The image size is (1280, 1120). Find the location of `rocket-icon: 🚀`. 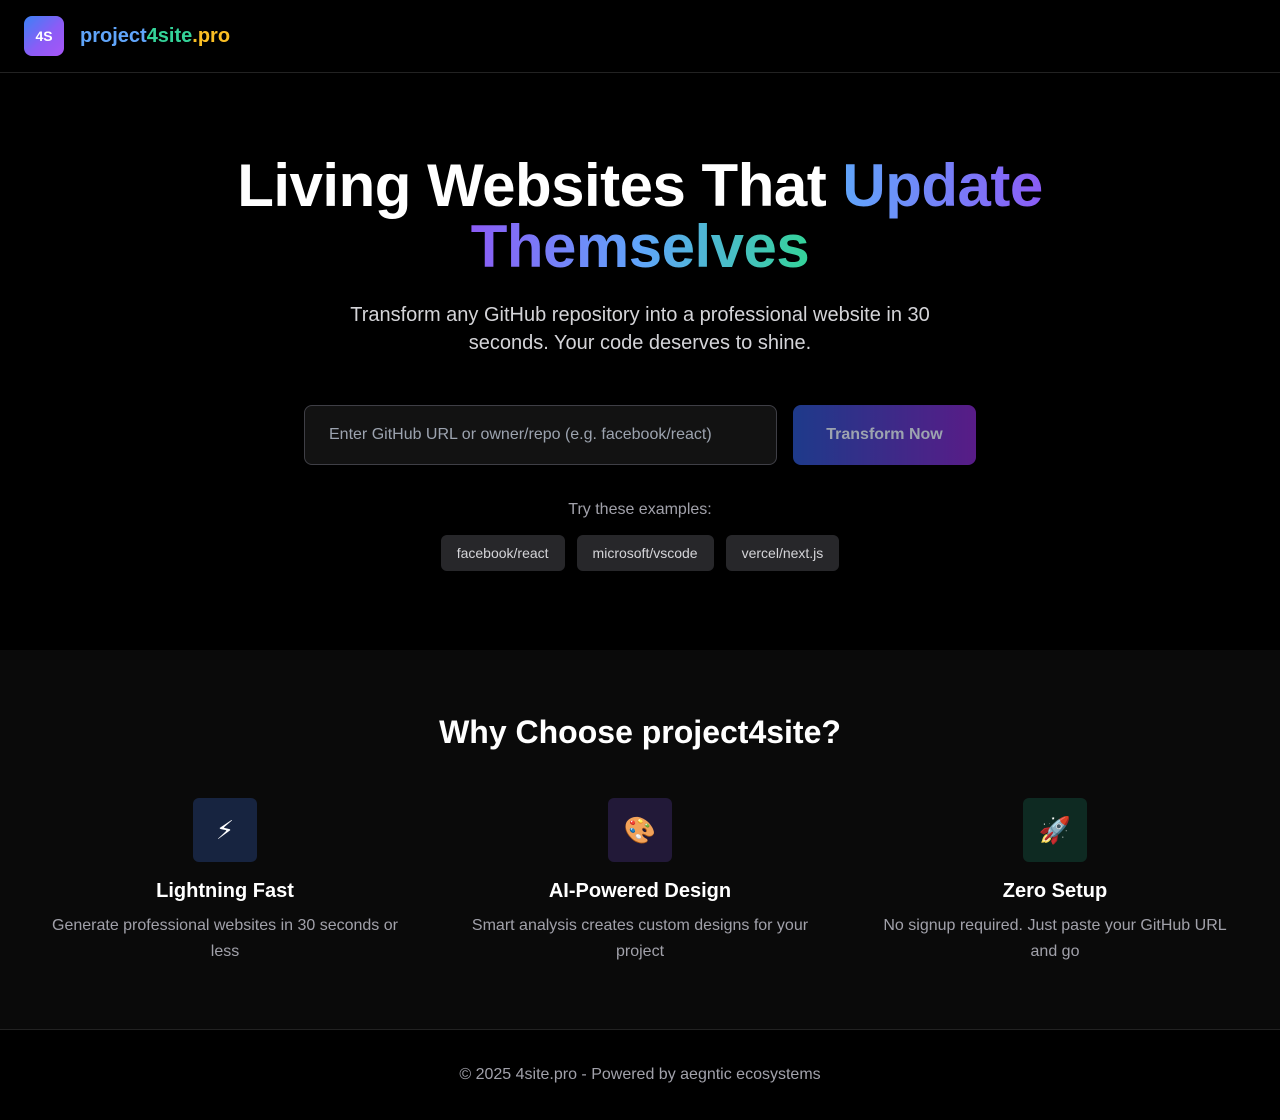

rocket-icon: 🚀 is located at coordinates (1055, 830).